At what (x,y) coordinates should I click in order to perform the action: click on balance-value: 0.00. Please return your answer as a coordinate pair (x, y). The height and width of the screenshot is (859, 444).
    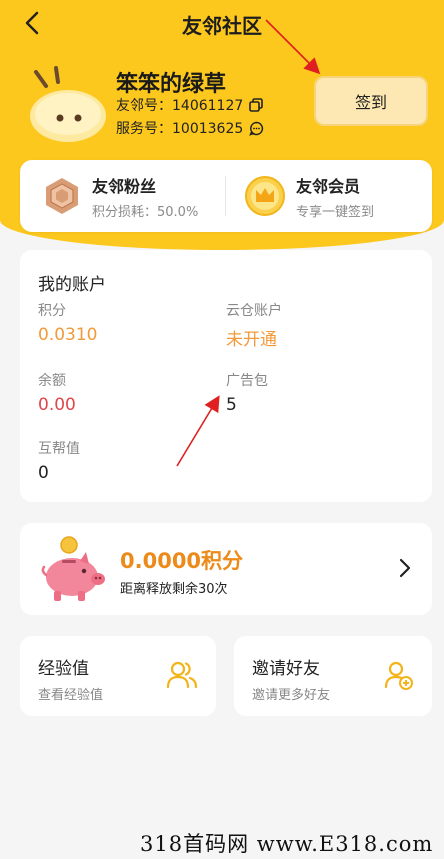
    Looking at the image, I should click on (57, 405).